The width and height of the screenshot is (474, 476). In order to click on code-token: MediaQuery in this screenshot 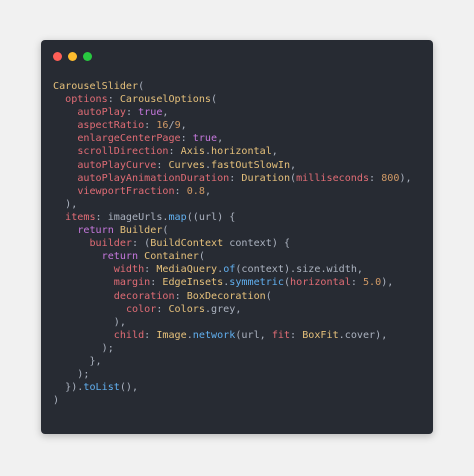, I will do `click(187, 270)`.